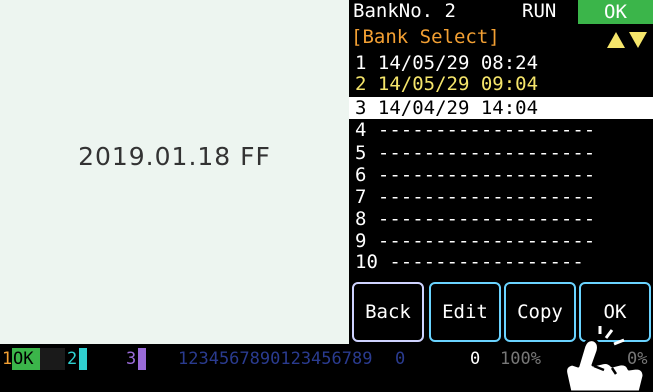  What do you see at coordinates (500, 63) in the screenshot?
I see `bank-list-item-1: 1 14/05/29 08:24` at bounding box center [500, 63].